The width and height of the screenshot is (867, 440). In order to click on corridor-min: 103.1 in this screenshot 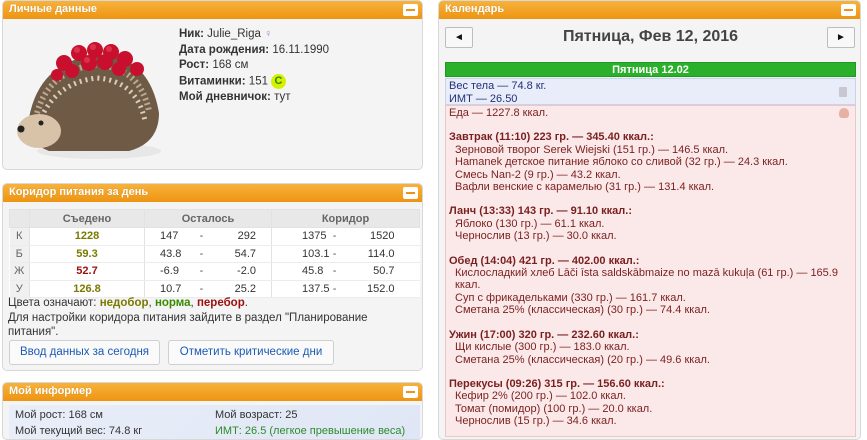, I will do `click(300, 254)`.